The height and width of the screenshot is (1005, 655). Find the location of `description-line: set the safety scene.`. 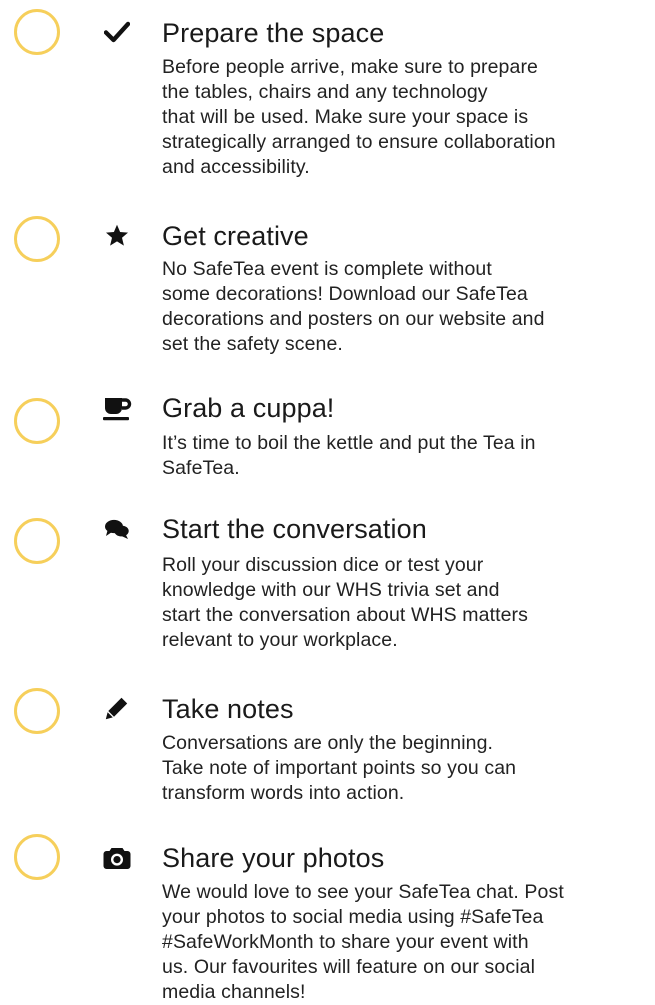

description-line: set the safety scene. is located at coordinates (252, 344).